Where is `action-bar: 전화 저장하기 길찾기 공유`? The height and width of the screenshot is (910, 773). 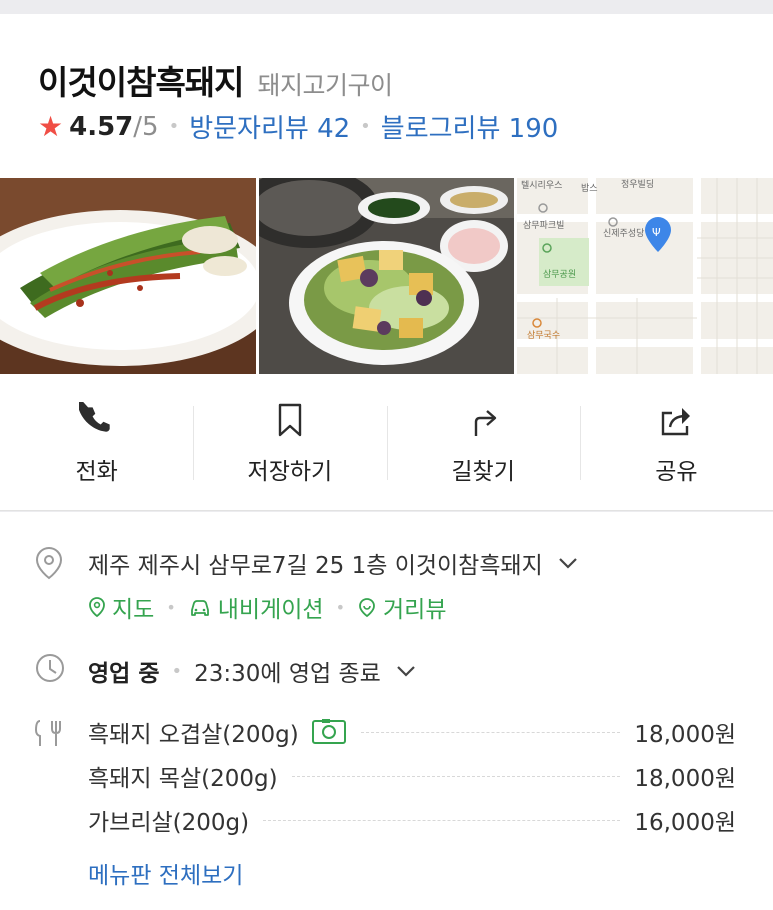 action-bar: 전화 저장하기 길찾기 공유 is located at coordinates (386, 443).